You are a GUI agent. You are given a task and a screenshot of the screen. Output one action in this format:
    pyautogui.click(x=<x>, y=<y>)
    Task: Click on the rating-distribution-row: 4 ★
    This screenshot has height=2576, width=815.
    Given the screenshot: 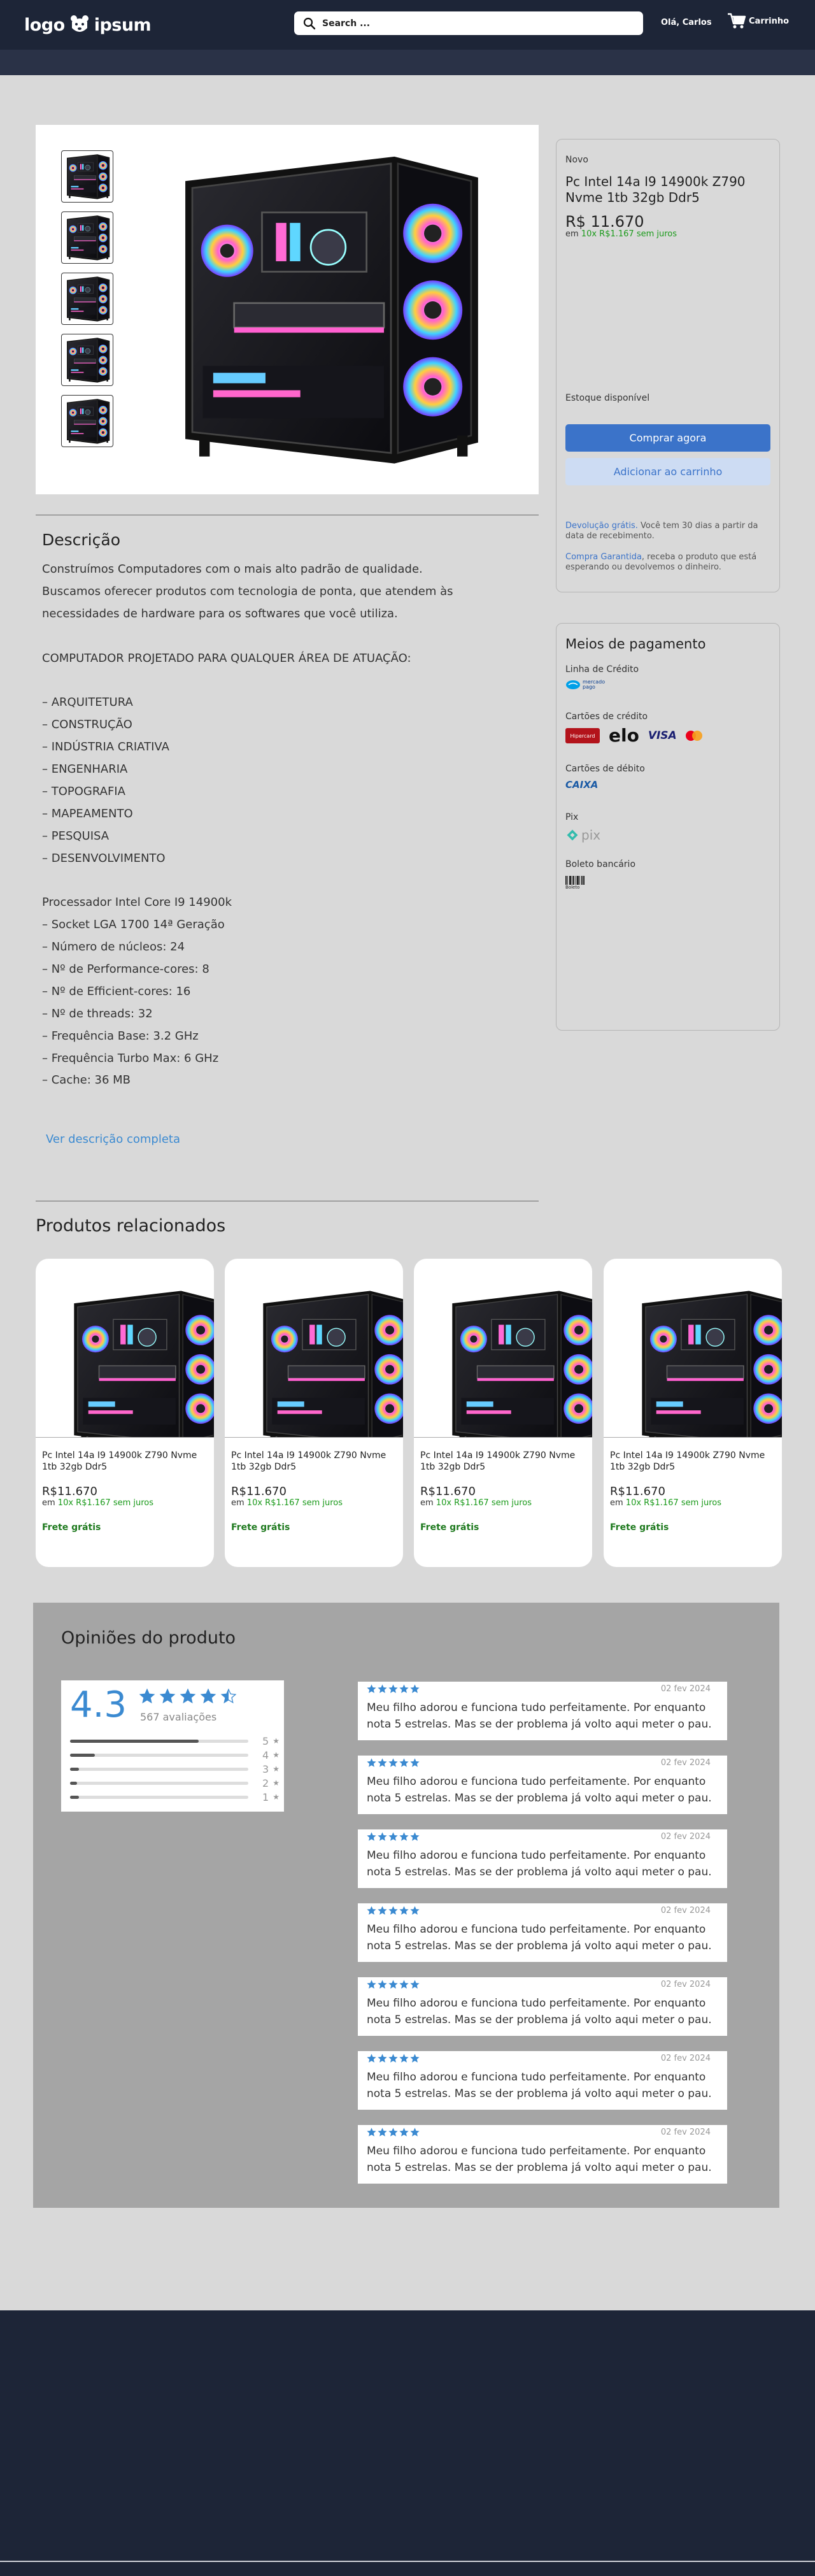 What is the action you would take?
    pyautogui.click(x=175, y=1755)
    